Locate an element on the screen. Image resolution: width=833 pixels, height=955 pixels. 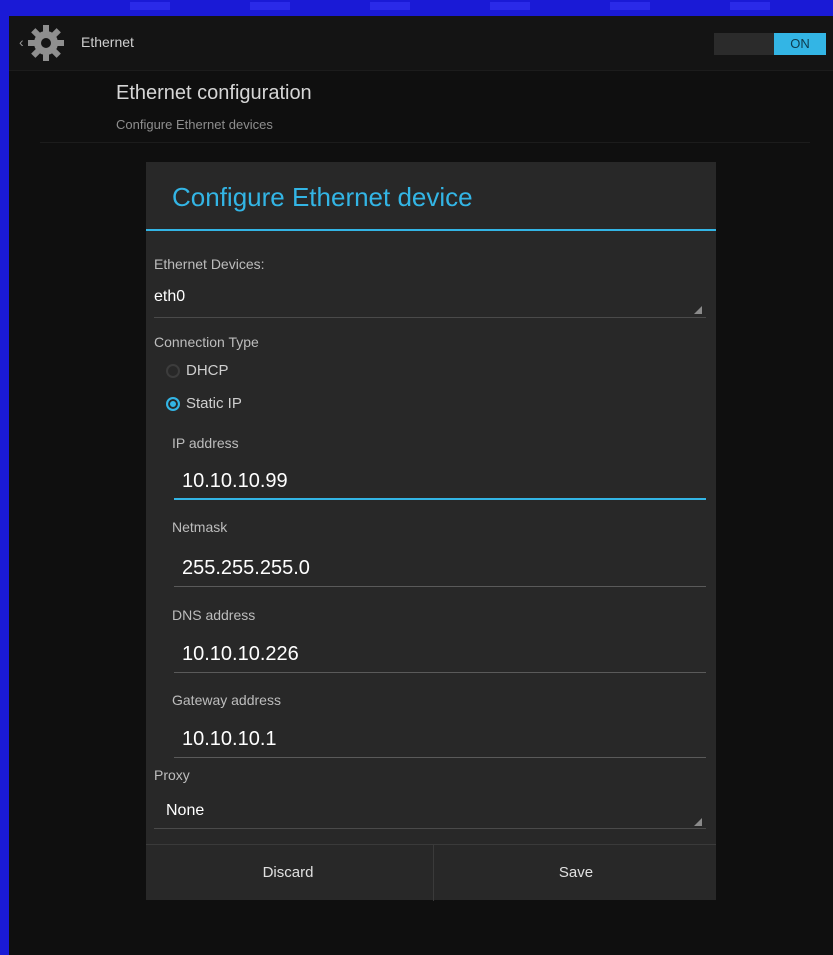
page-title: Ethernet configuration is located at coordinates (214, 93).